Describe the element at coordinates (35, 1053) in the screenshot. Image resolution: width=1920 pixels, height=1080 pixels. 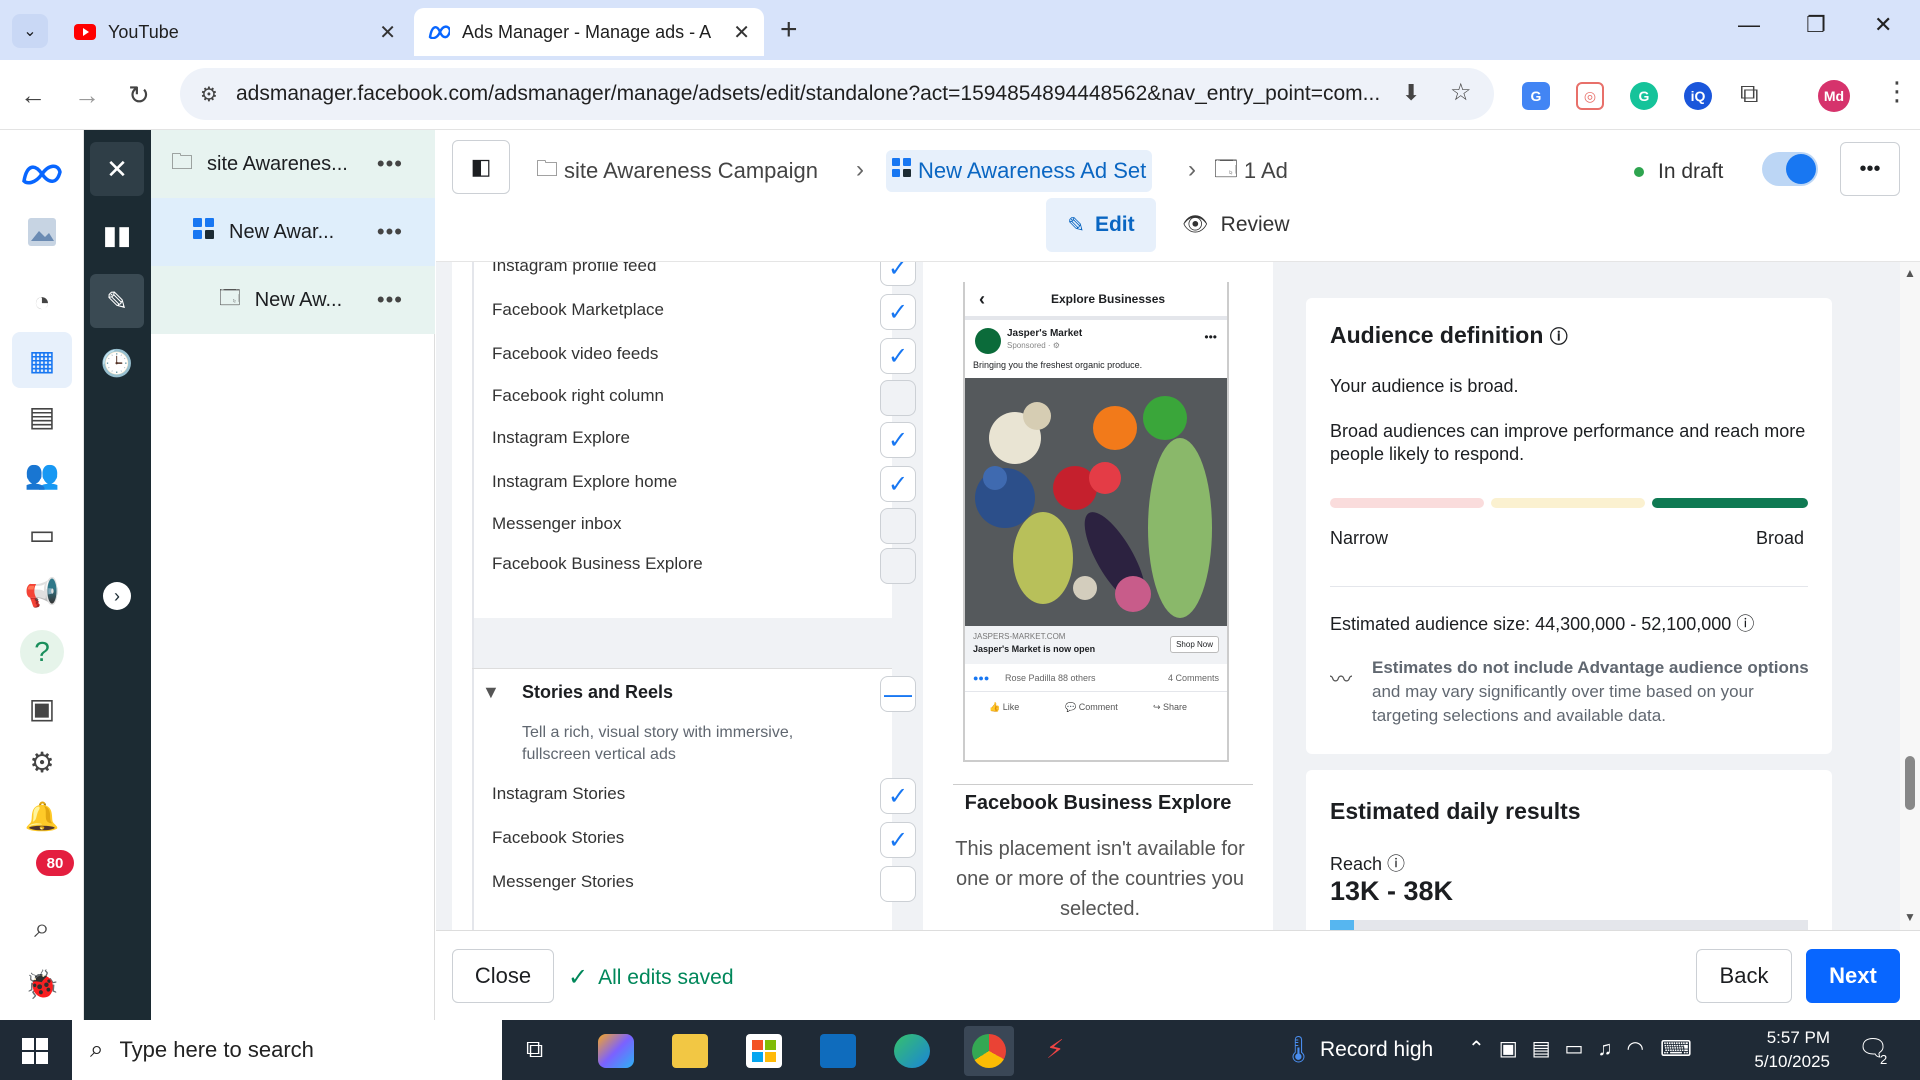
I see `windows-start-icon` at that location.